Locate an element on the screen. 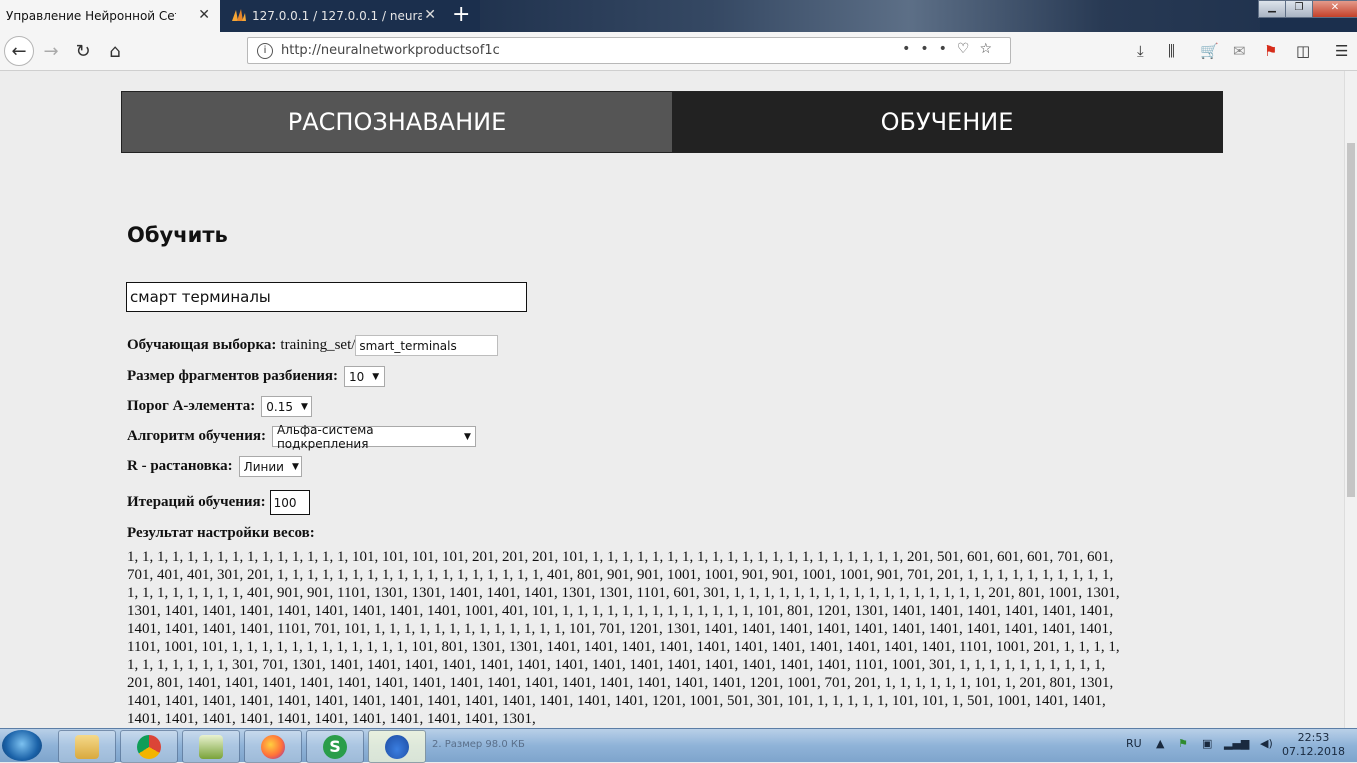 The width and height of the screenshot is (1357, 763). taskbar-active-app is located at coordinates (397, 746).